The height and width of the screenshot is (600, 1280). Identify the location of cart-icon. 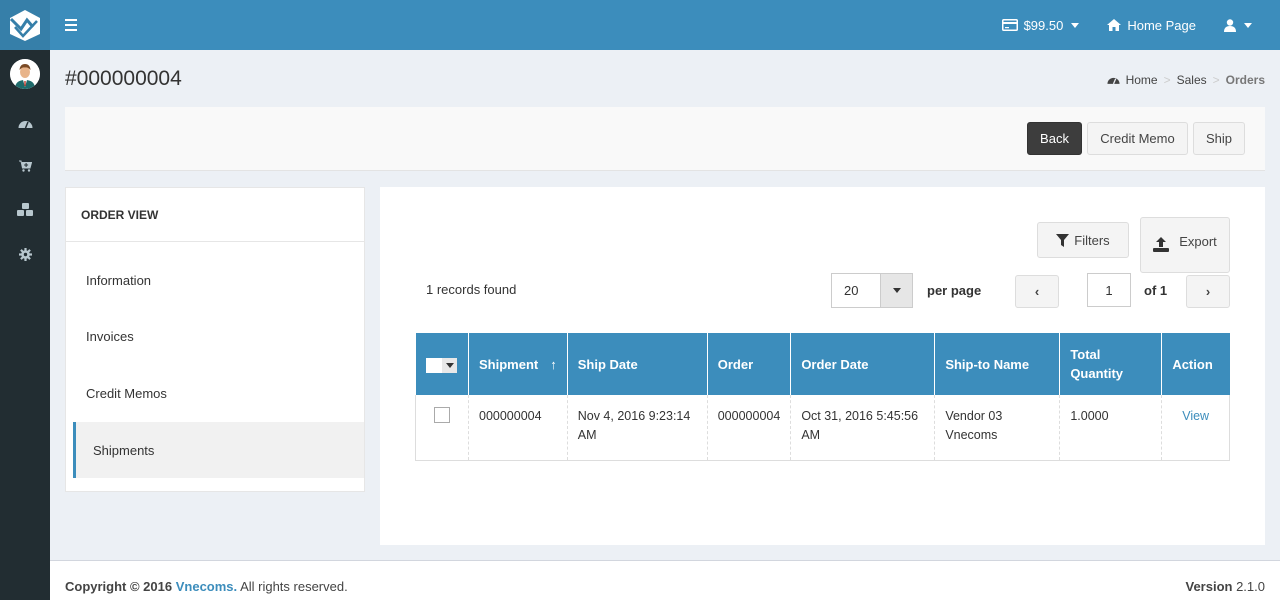
(25, 166).